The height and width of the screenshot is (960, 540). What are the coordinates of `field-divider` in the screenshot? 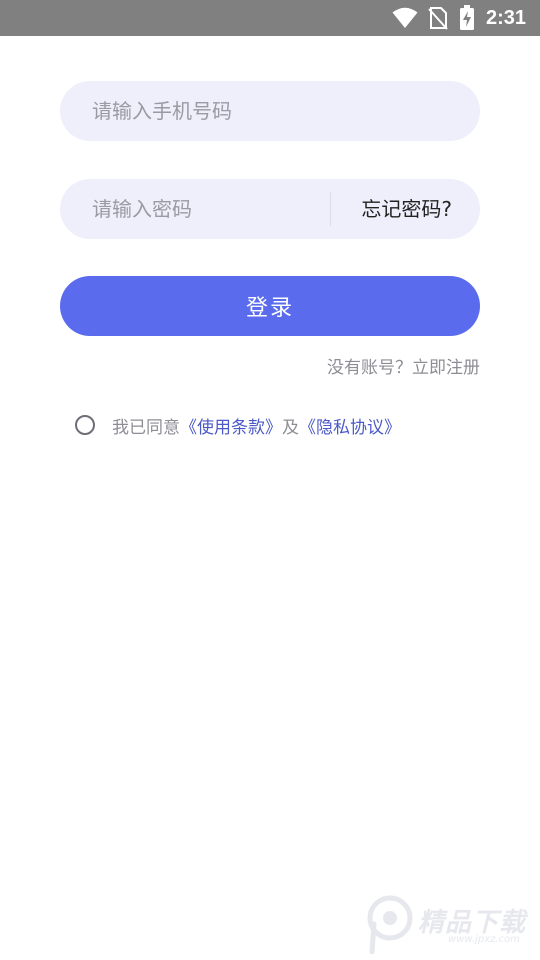 It's located at (330, 209).